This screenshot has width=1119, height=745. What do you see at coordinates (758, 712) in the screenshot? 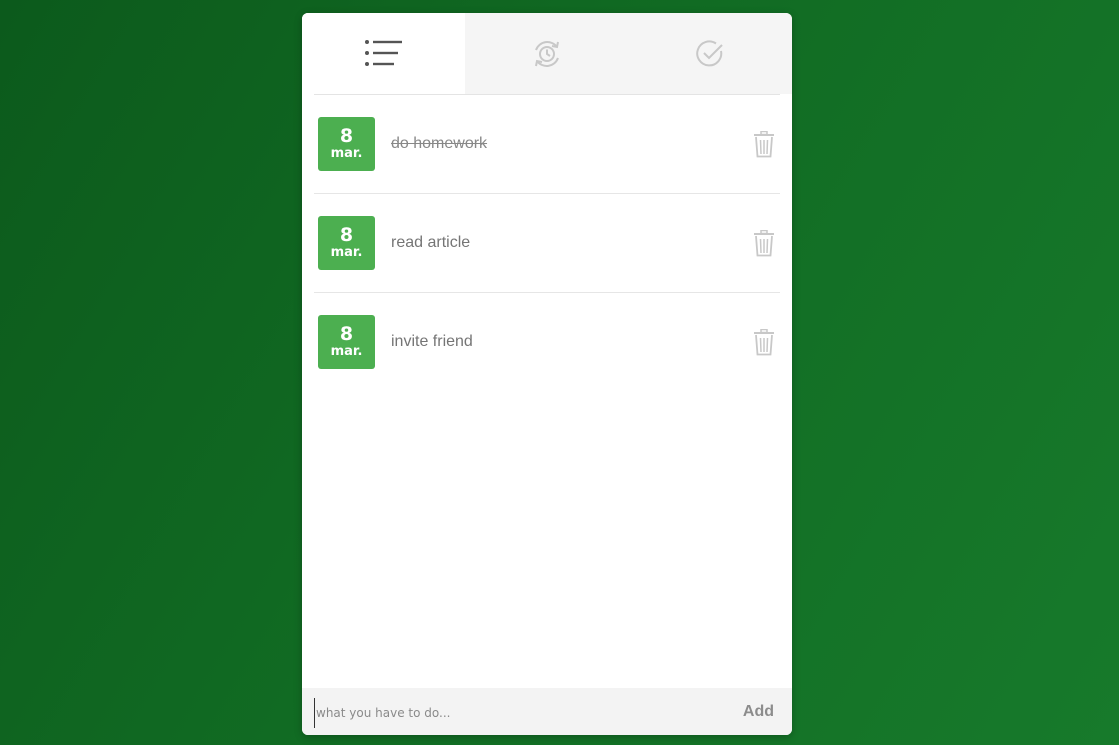
I see `add-button: Add` at bounding box center [758, 712].